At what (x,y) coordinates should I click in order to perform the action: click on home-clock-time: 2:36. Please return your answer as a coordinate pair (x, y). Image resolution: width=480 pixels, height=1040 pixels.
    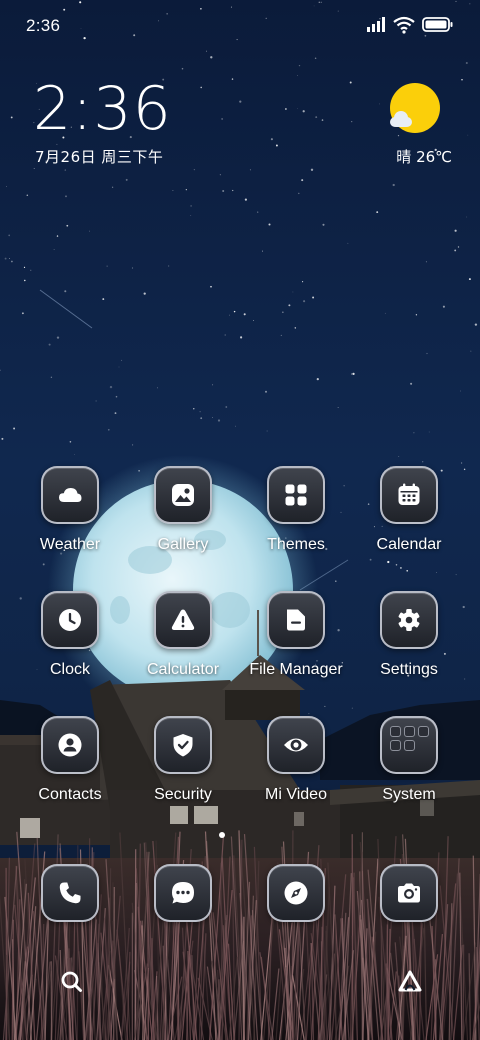
    Looking at the image, I should click on (102, 109).